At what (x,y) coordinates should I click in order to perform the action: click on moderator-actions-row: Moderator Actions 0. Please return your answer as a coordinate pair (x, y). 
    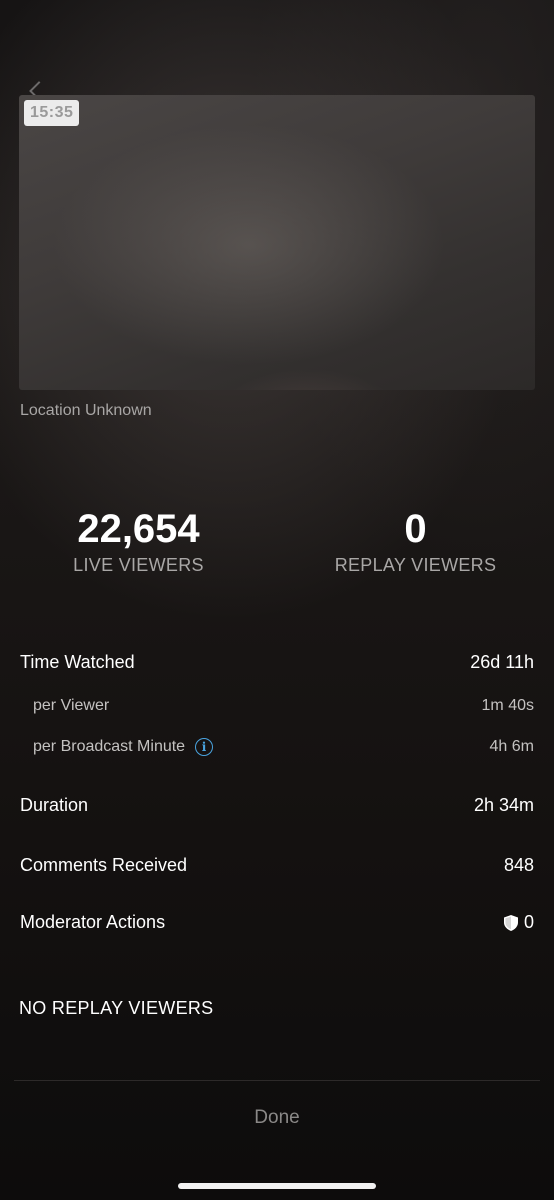
    Looking at the image, I should click on (277, 922).